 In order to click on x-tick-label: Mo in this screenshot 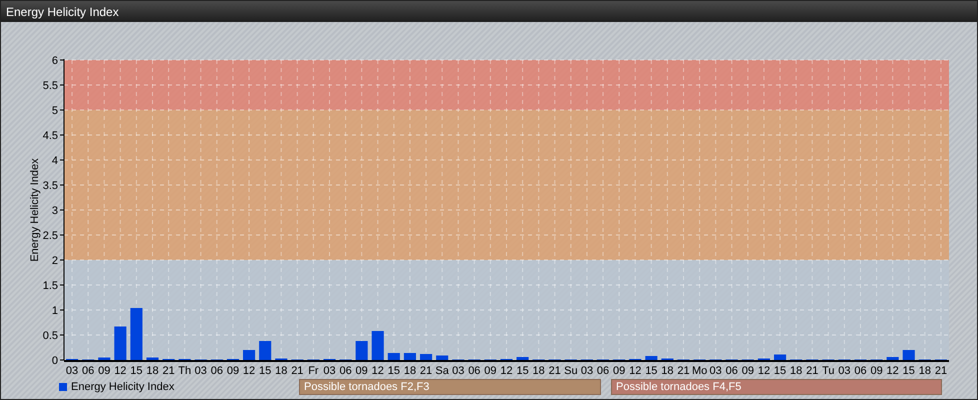, I will do `click(700, 370)`.